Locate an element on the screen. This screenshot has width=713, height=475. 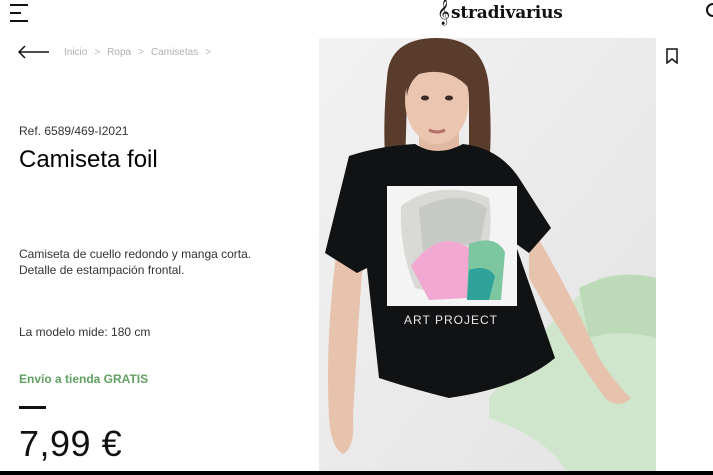
product-price: 7,99 € is located at coordinates (71, 443).